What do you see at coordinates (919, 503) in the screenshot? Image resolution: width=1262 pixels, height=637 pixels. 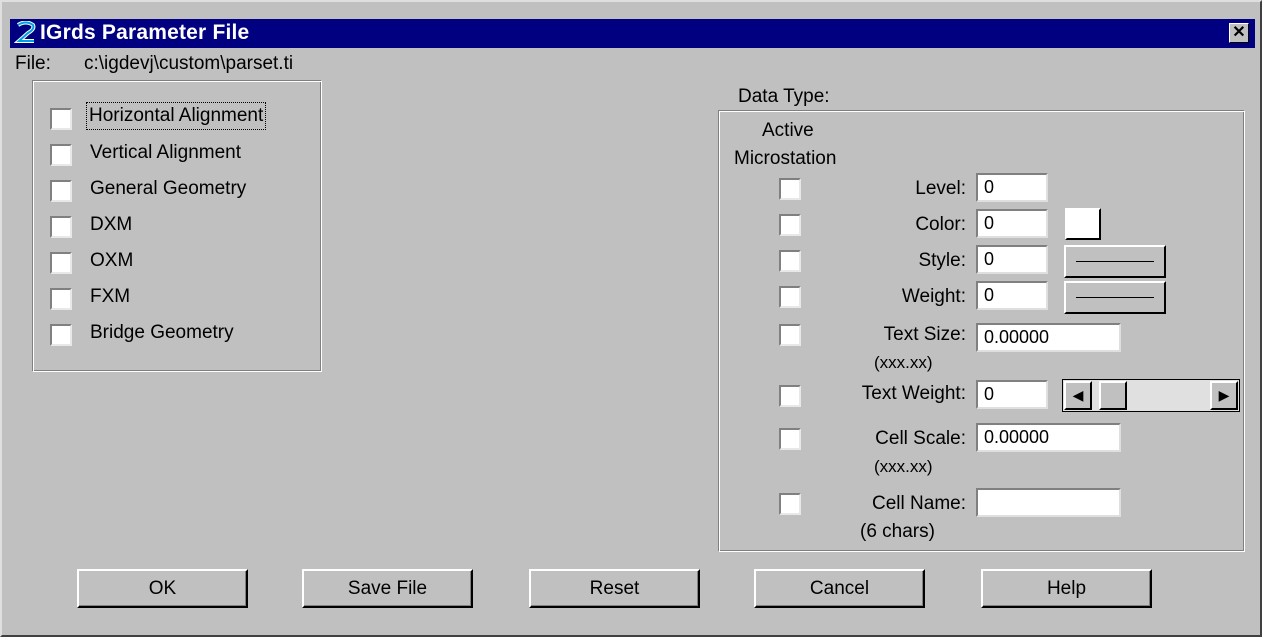 I see `cell-name-label: Cell Name:` at bounding box center [919, 503].